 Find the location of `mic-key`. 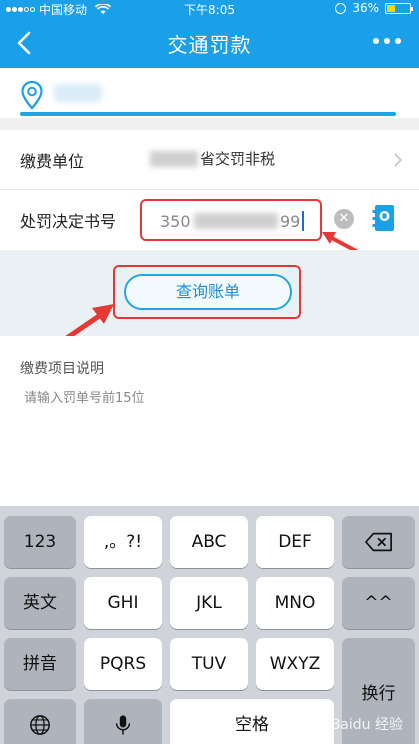

mic-key is located at coordinates (123, 721).